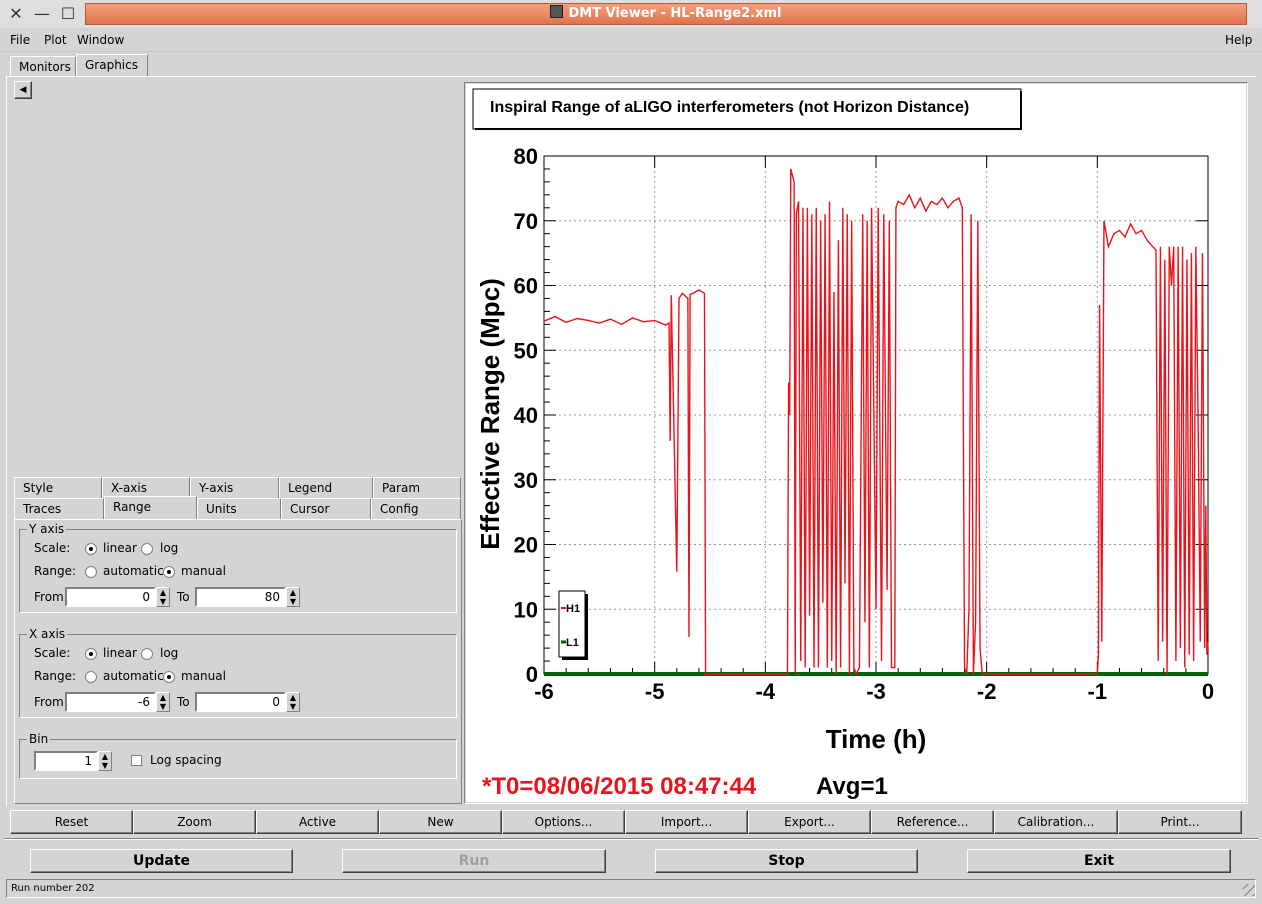  I want to click on tab-config-label: Config, so click(399, 509).